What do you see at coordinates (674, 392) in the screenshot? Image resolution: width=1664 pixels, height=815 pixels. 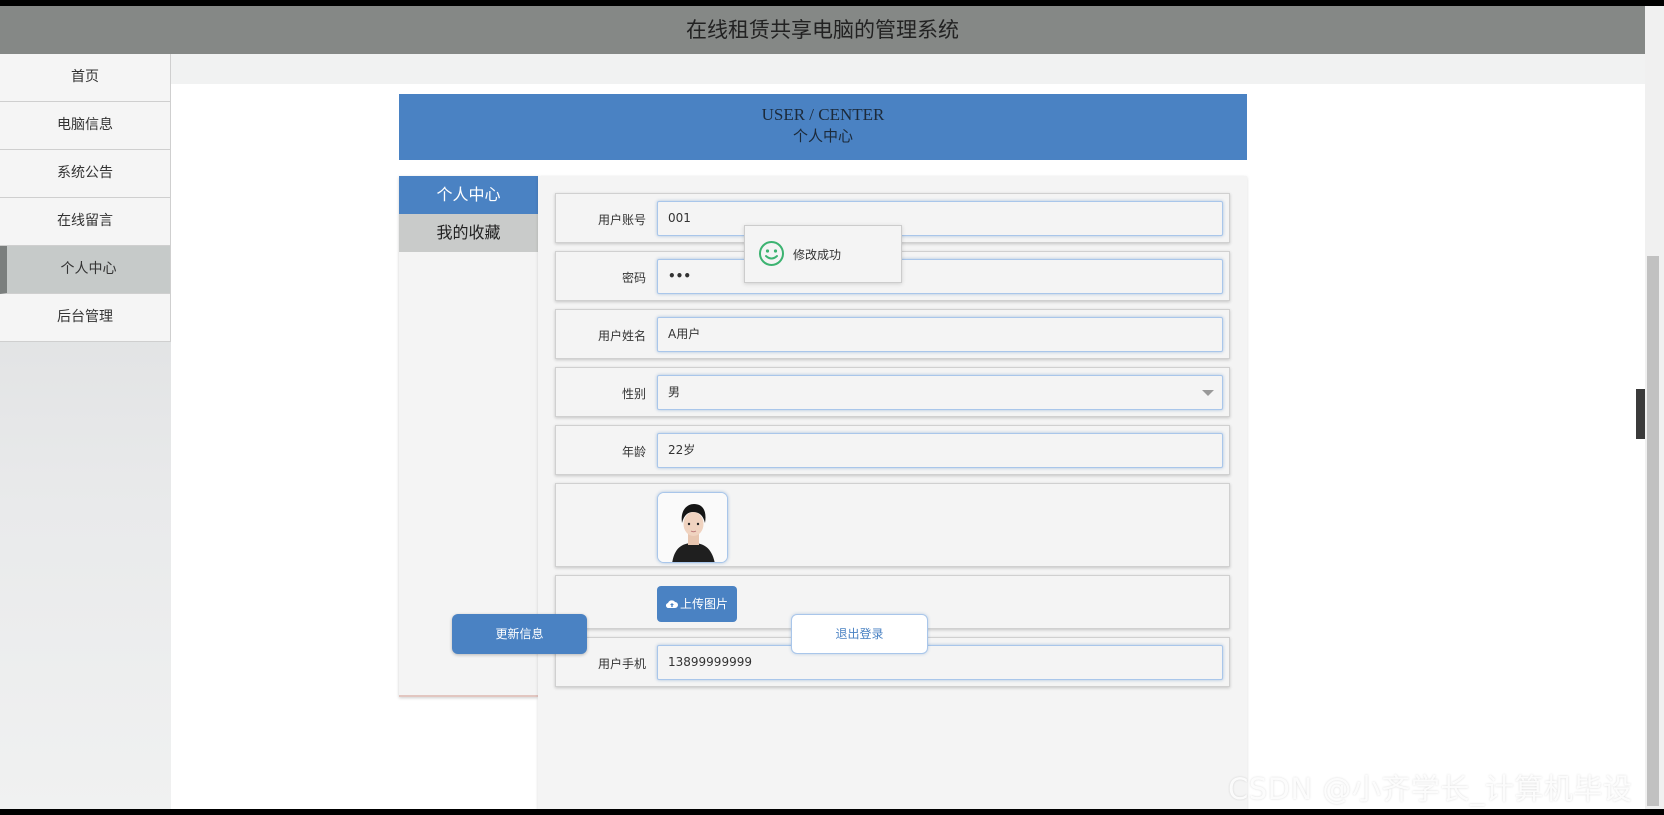 I see `gender-select-value: 男` at bounding box center [674, 392].